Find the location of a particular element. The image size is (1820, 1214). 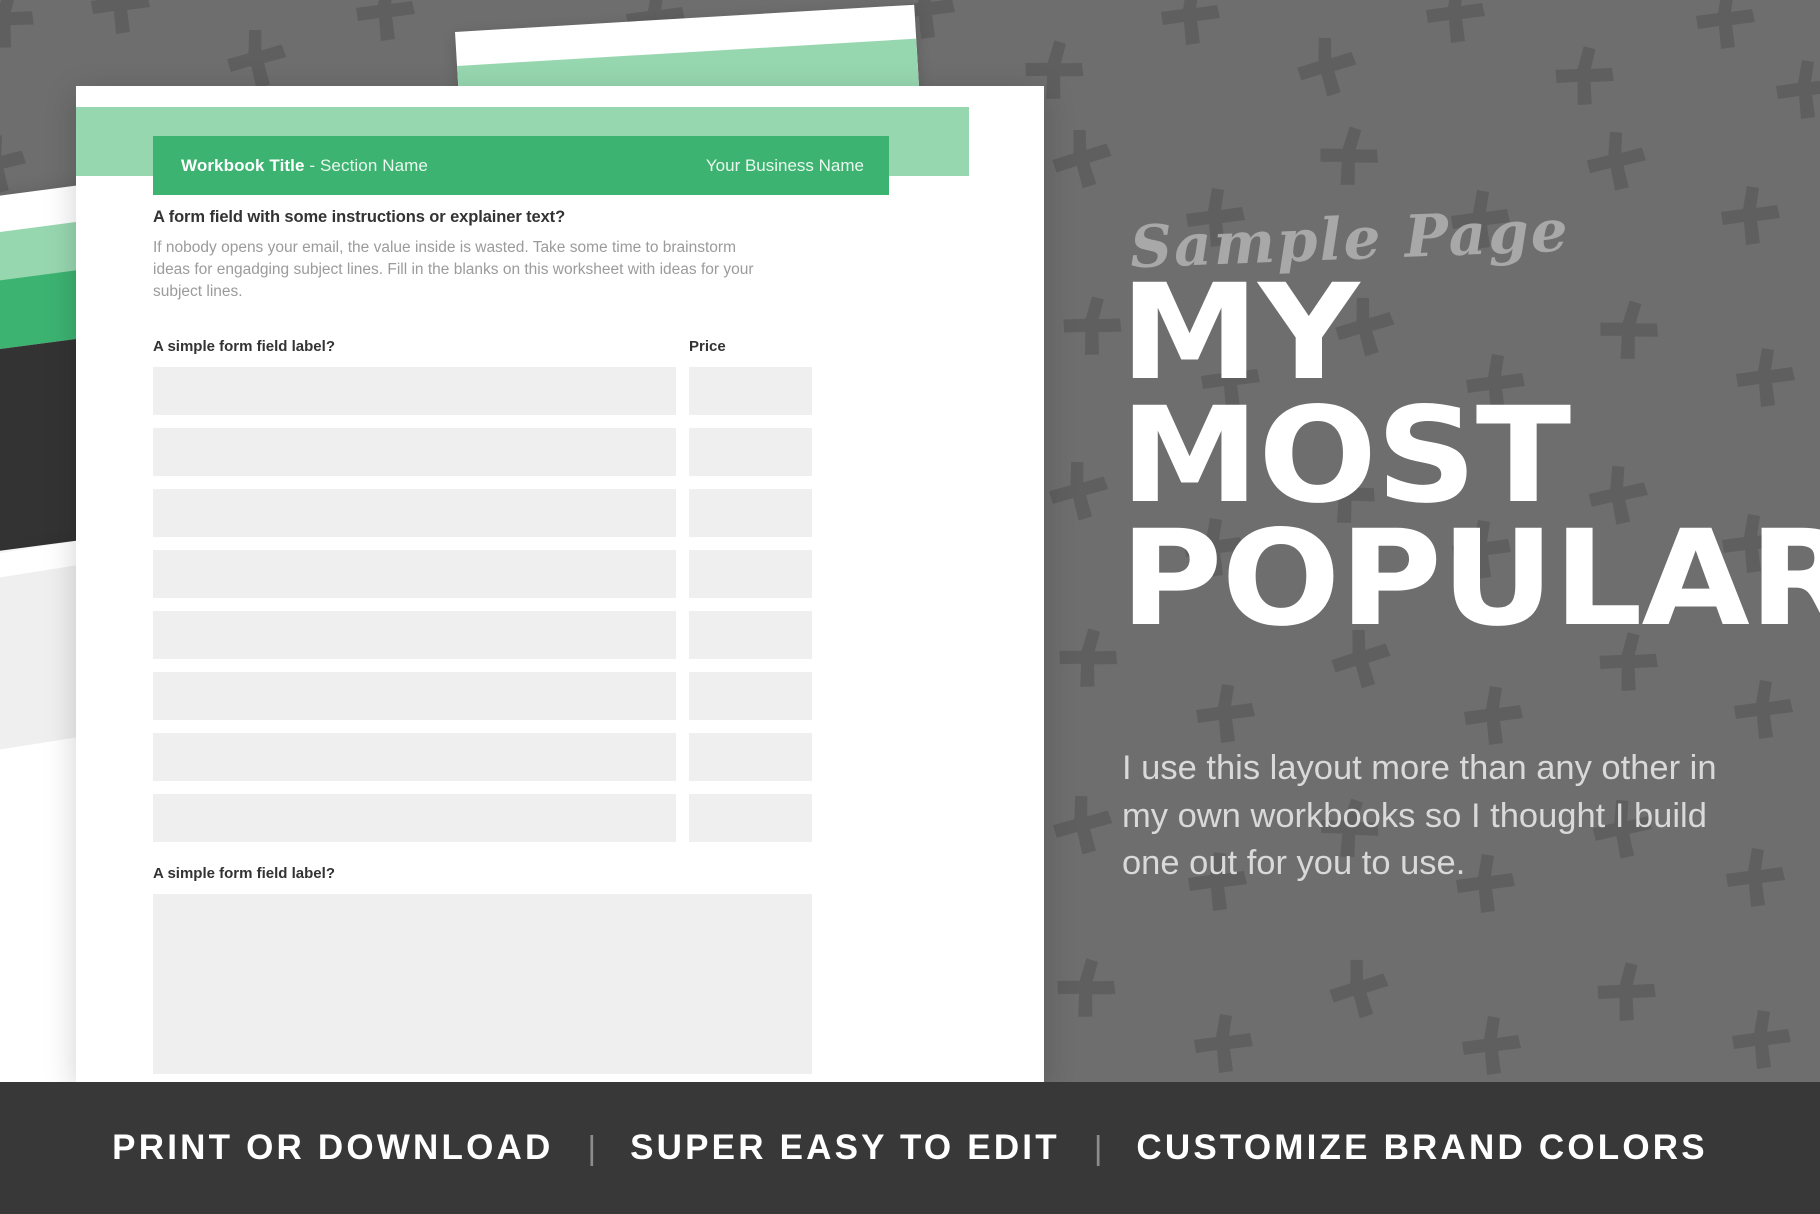

worksheet-header-title: Workbook Title - Section Name is located at coordinates (304, 166).